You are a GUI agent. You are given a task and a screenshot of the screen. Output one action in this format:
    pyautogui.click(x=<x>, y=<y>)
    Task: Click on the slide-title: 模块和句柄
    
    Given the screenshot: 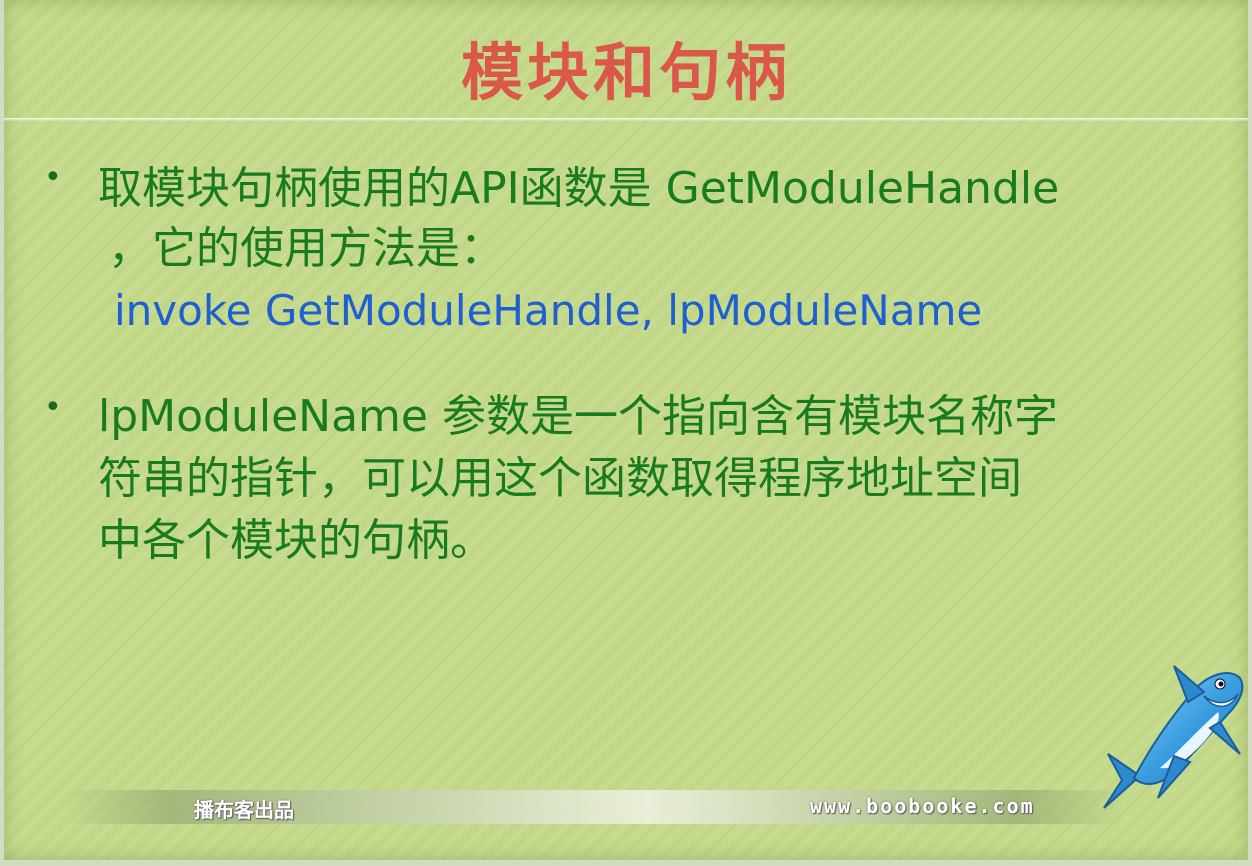 What is the action you would take?
    pyautogui.click(x=625, y=72)
    